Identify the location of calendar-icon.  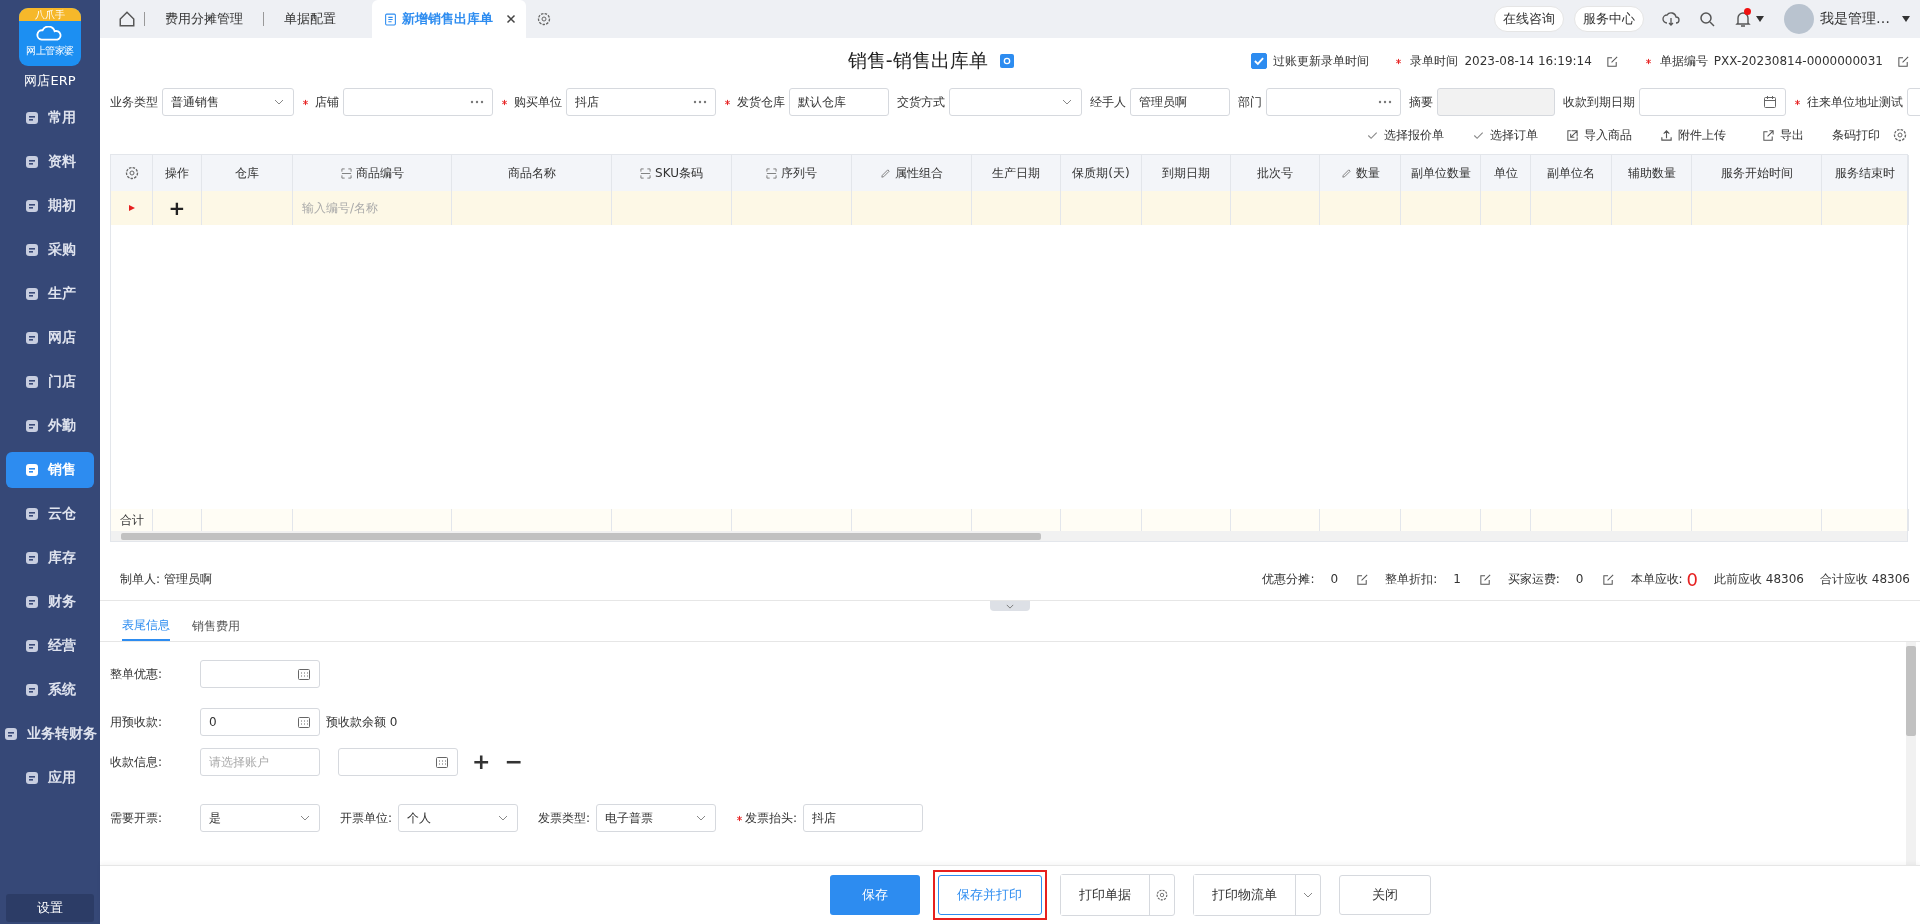
(1770, 102).